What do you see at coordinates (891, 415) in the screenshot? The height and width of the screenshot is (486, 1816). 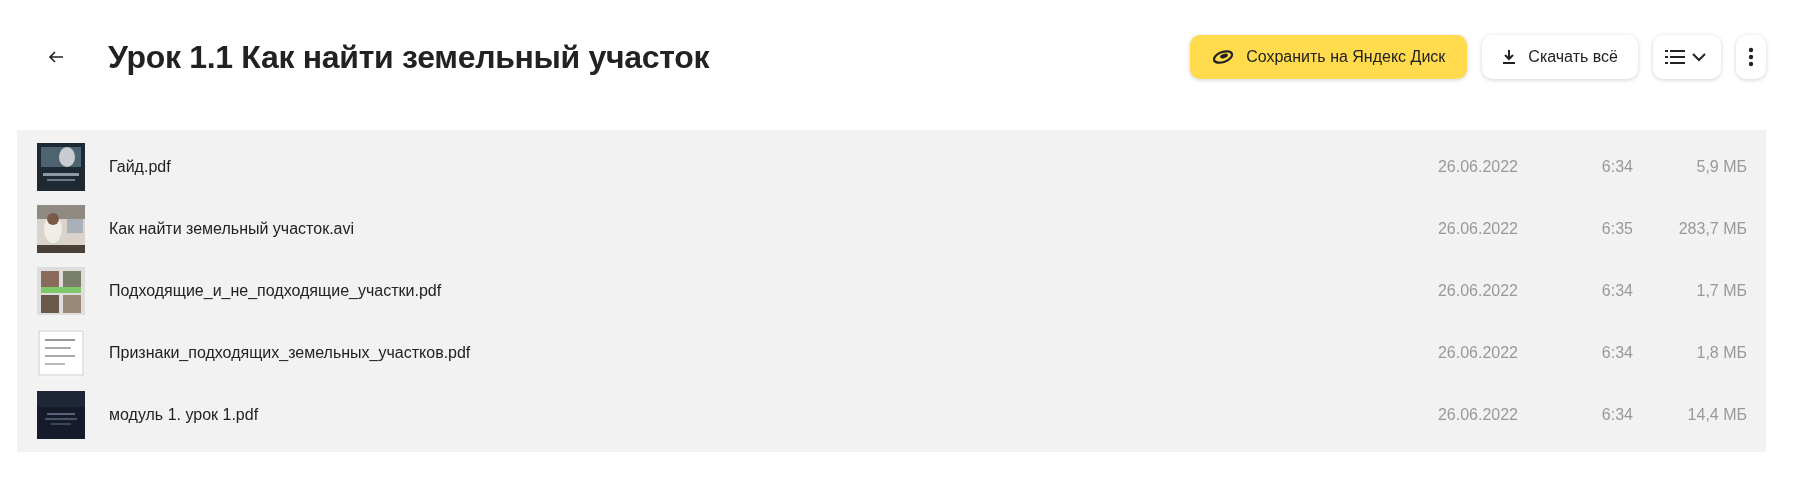 I see `file-row: модуль 1. урок 1.pdf 26.06.2022 6:34 14,4 МБ` at bounding box center [891, 415].